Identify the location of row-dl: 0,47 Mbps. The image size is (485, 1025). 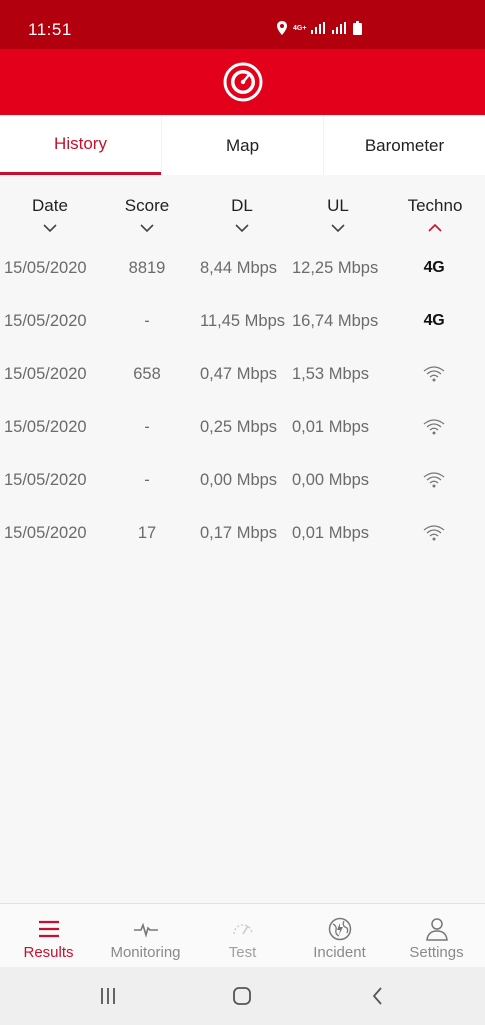
(239, 374).